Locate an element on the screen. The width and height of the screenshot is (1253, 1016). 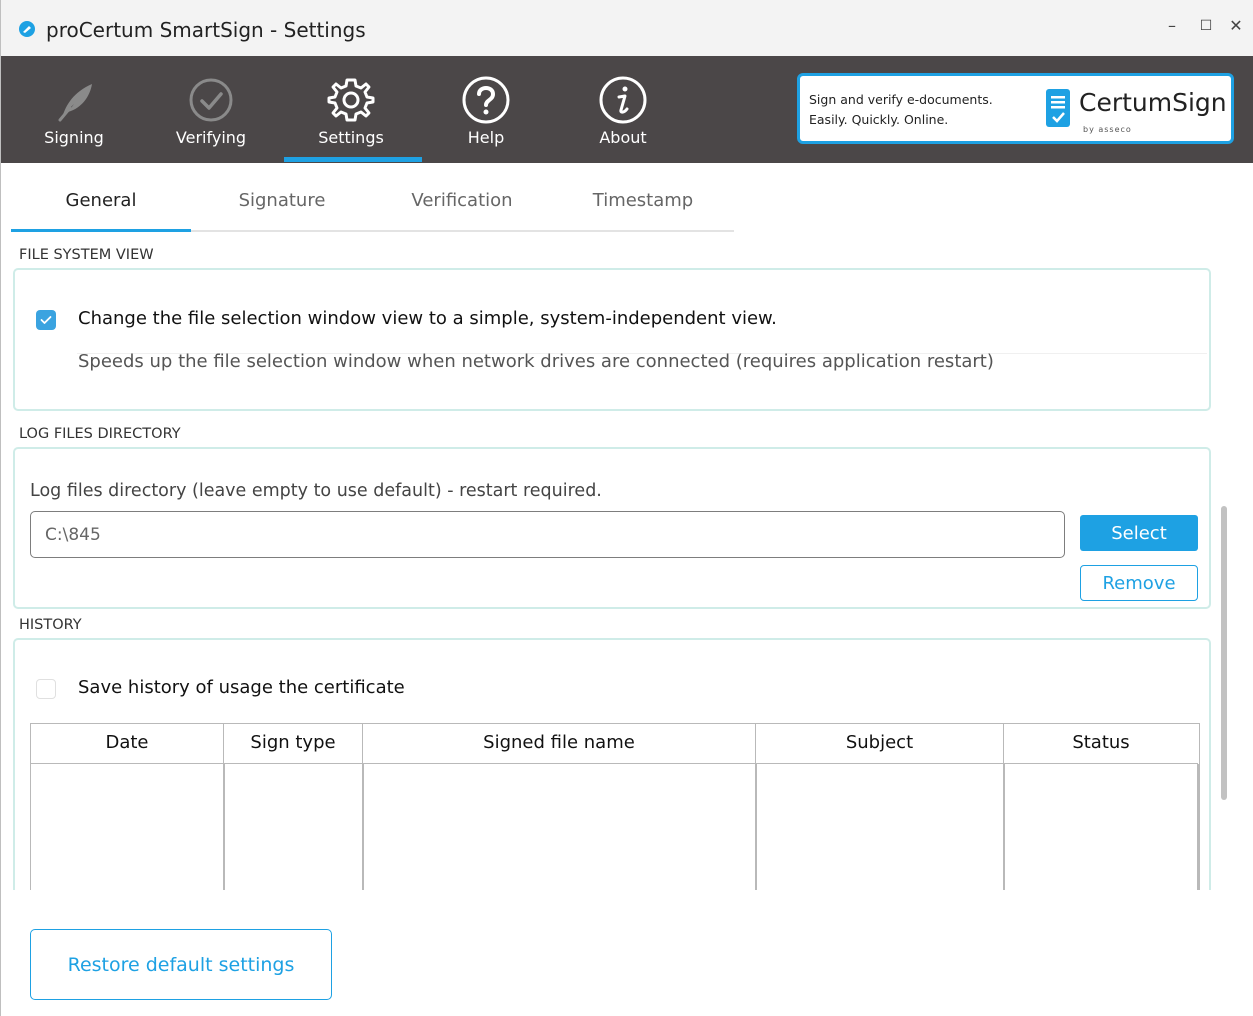
column-header-date: Date is located at coordinates (127, 744).